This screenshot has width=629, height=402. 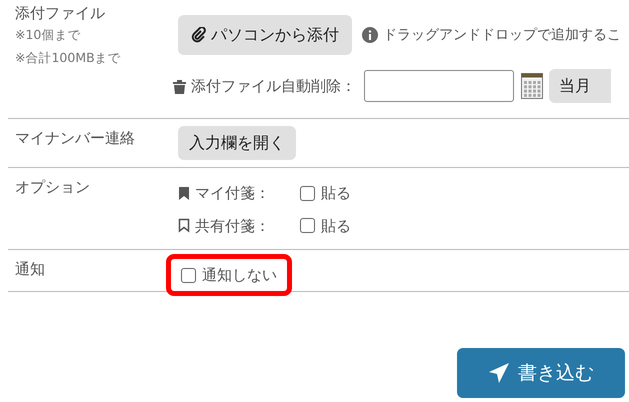 I want to click on field-label: オプション, so click(x=52, y=187).